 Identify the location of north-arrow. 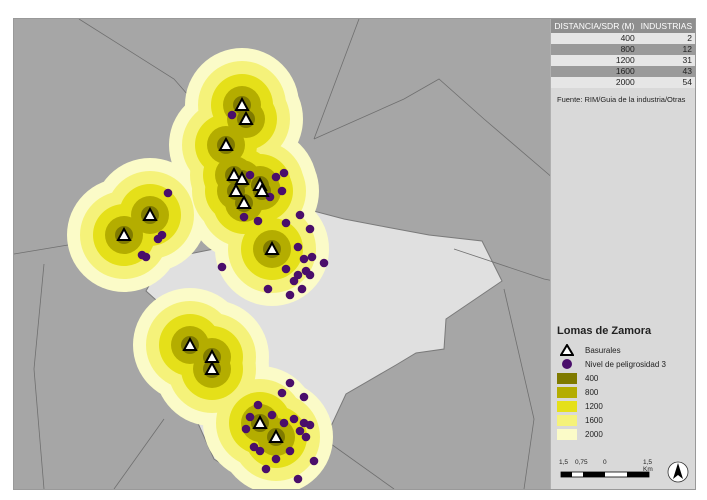
(678, 472).